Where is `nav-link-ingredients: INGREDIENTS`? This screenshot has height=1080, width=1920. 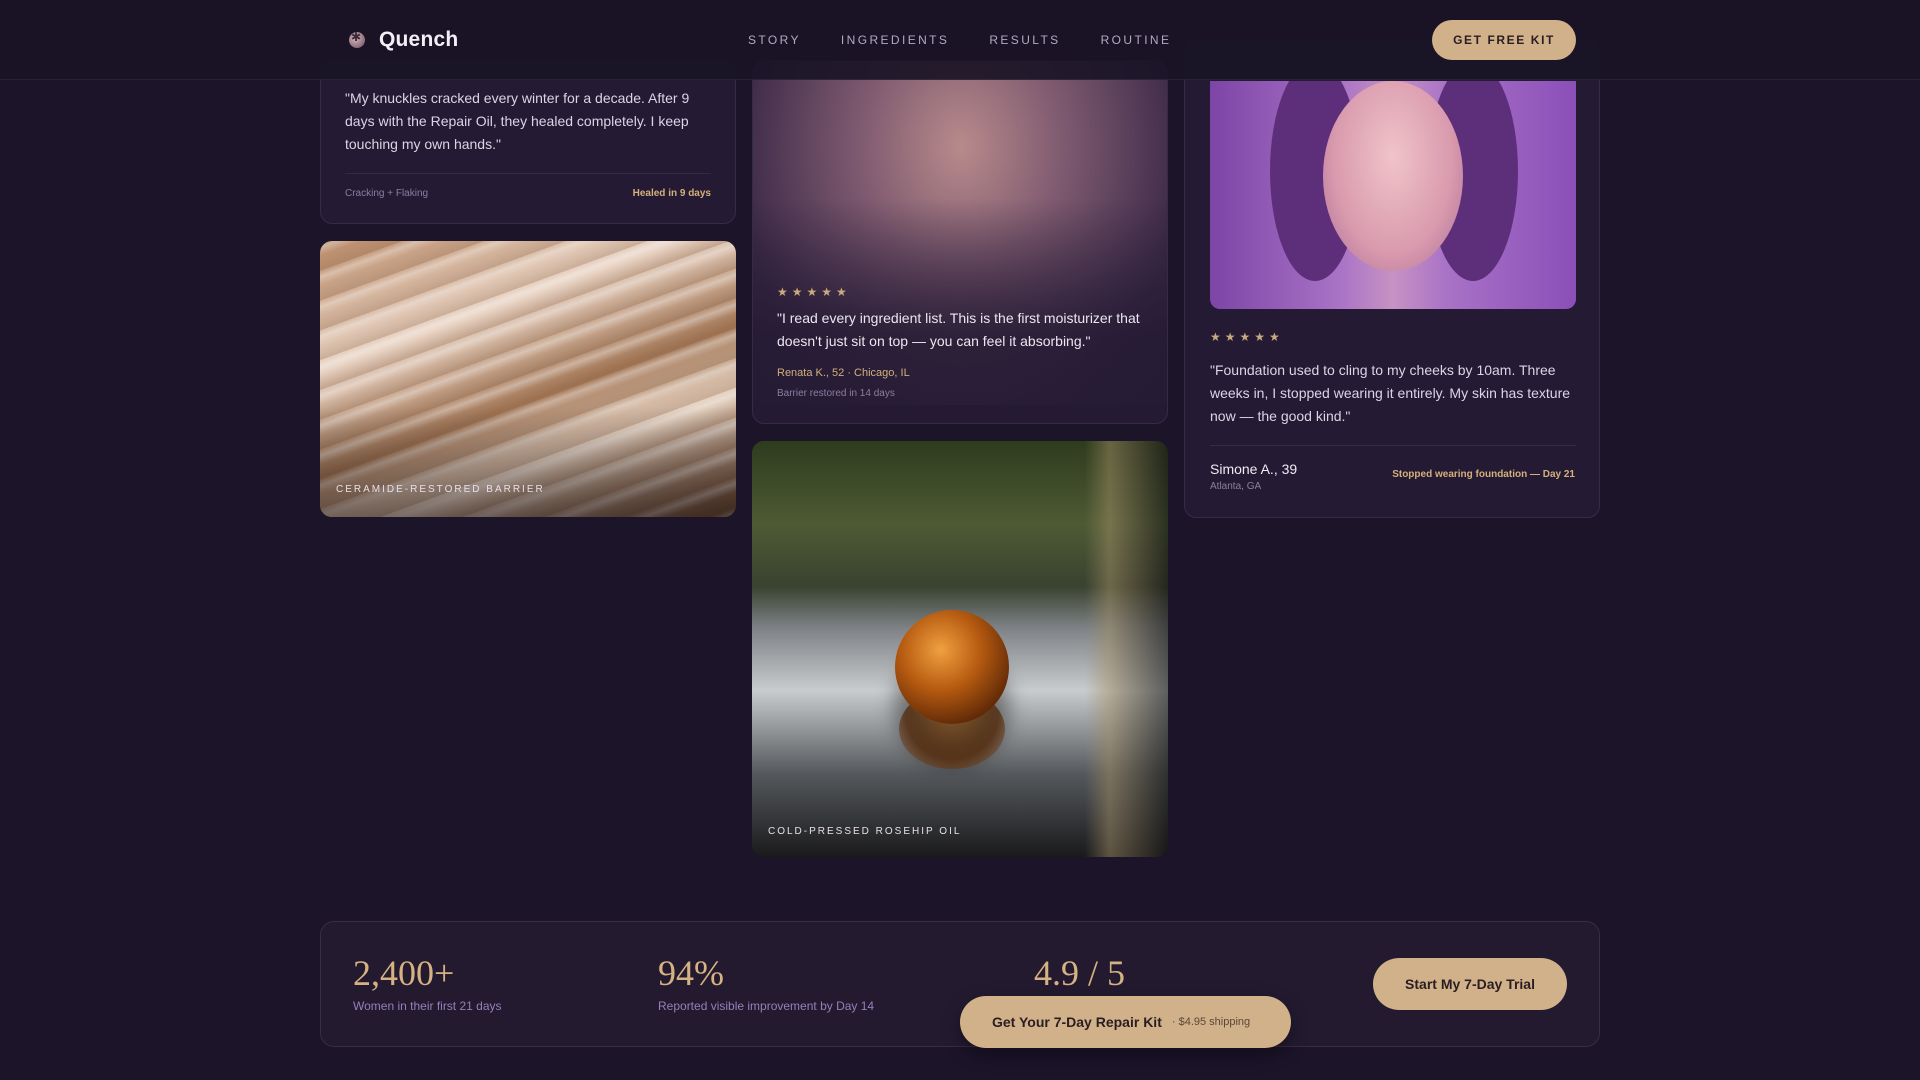 nav-link-ingredients: INGREDIENTS is located at coordinates (895, 40).